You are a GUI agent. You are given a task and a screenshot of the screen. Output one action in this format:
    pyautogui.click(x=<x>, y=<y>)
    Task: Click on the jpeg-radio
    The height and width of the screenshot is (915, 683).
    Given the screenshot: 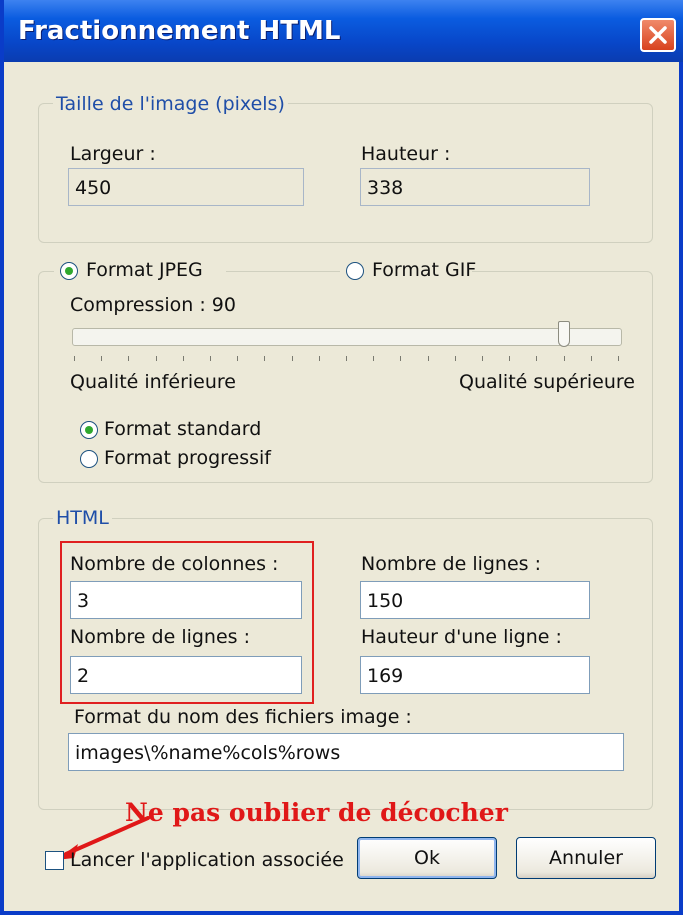 What is the action you would take?
    pyautogui.click(x=69, y=271)
    